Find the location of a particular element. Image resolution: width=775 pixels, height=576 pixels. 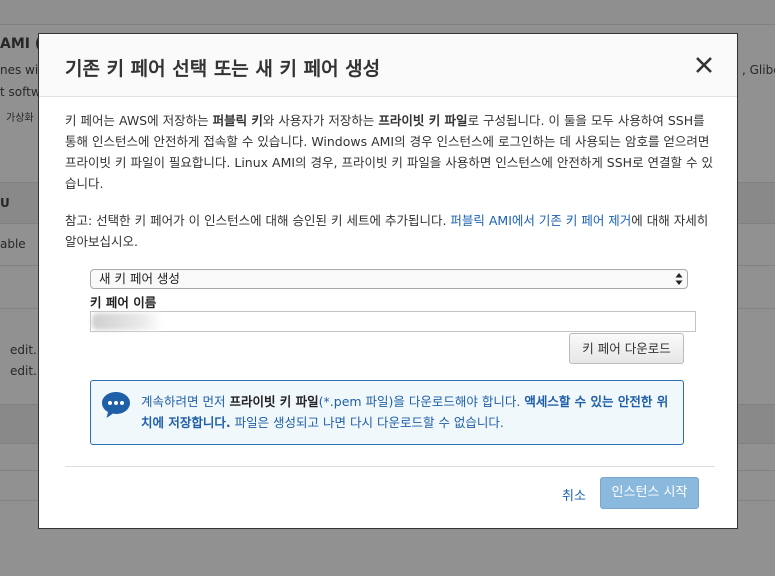

text: 키 페어는 AWS에 저장하는 is located at coordinates (139, 120).